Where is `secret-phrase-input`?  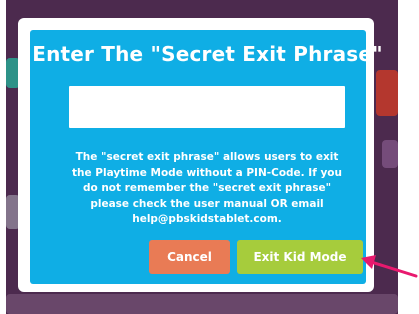
secret-phrase-input is located at coordinates (207, 107).